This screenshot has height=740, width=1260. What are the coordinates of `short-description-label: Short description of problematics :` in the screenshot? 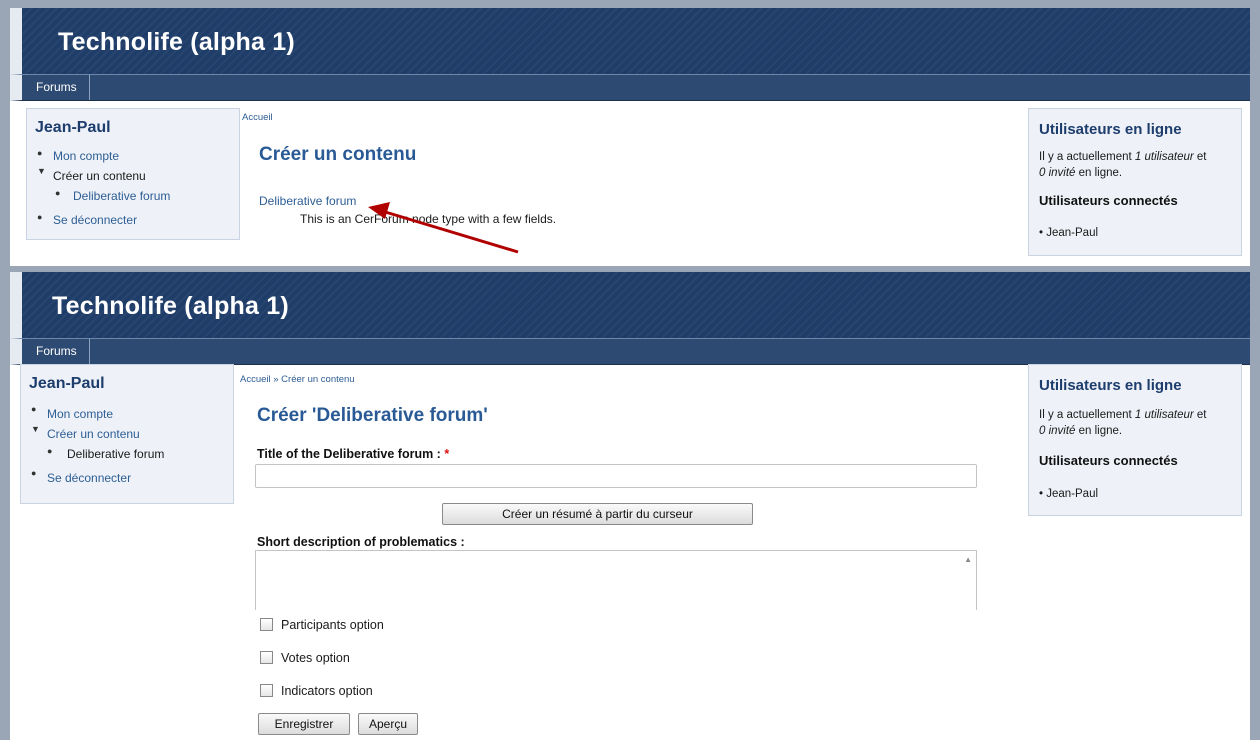 It's located at (361, 542).